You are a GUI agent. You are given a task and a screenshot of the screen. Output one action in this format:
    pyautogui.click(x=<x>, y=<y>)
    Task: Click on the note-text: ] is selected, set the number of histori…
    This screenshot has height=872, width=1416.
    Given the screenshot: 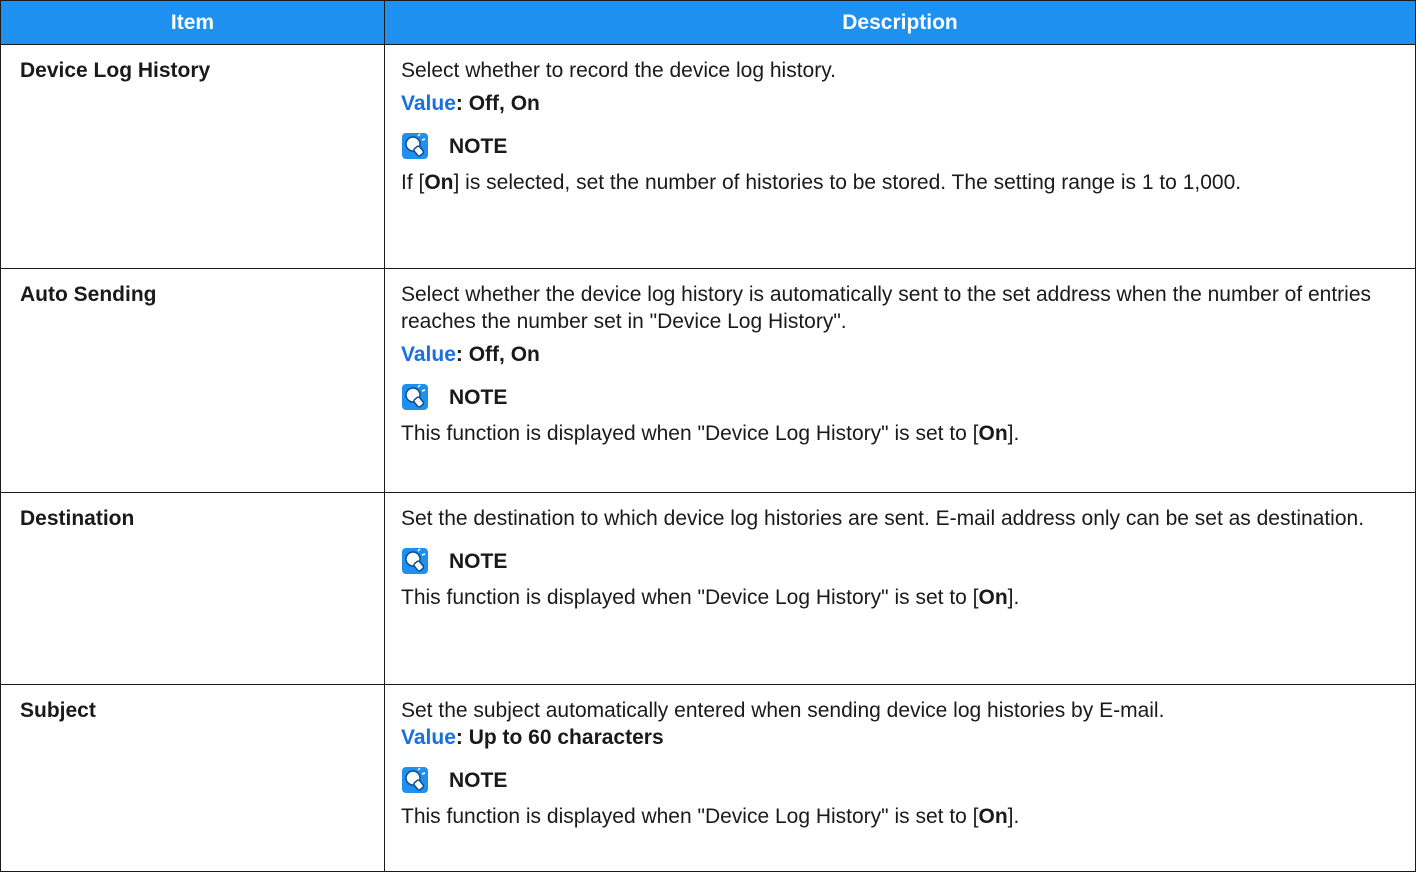 What is the action you would take?
    pyautogui.click(x=847, y=182)
    